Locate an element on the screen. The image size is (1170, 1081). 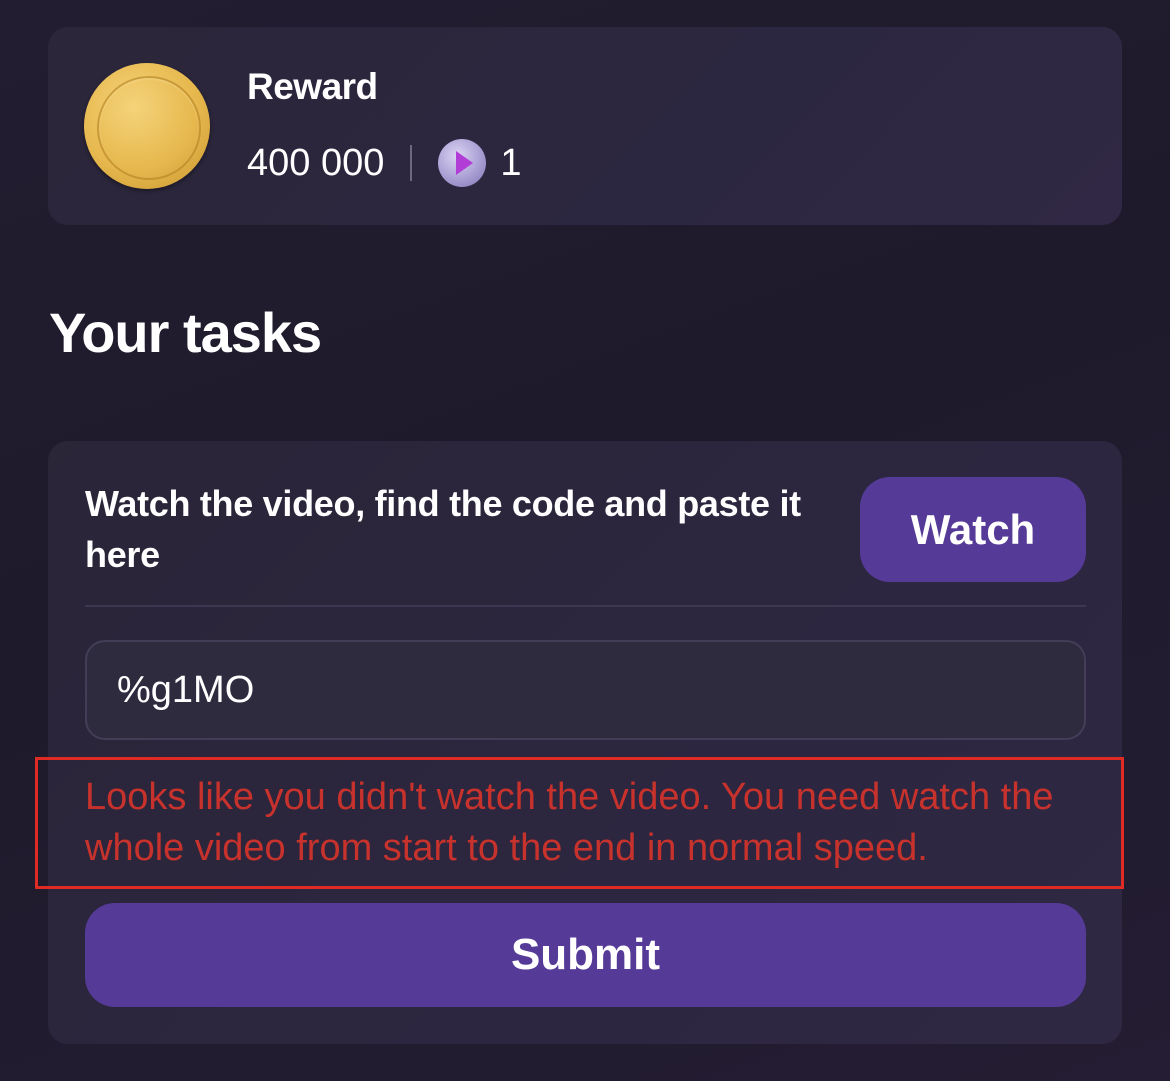
divider is located at coordinates (585, 606).